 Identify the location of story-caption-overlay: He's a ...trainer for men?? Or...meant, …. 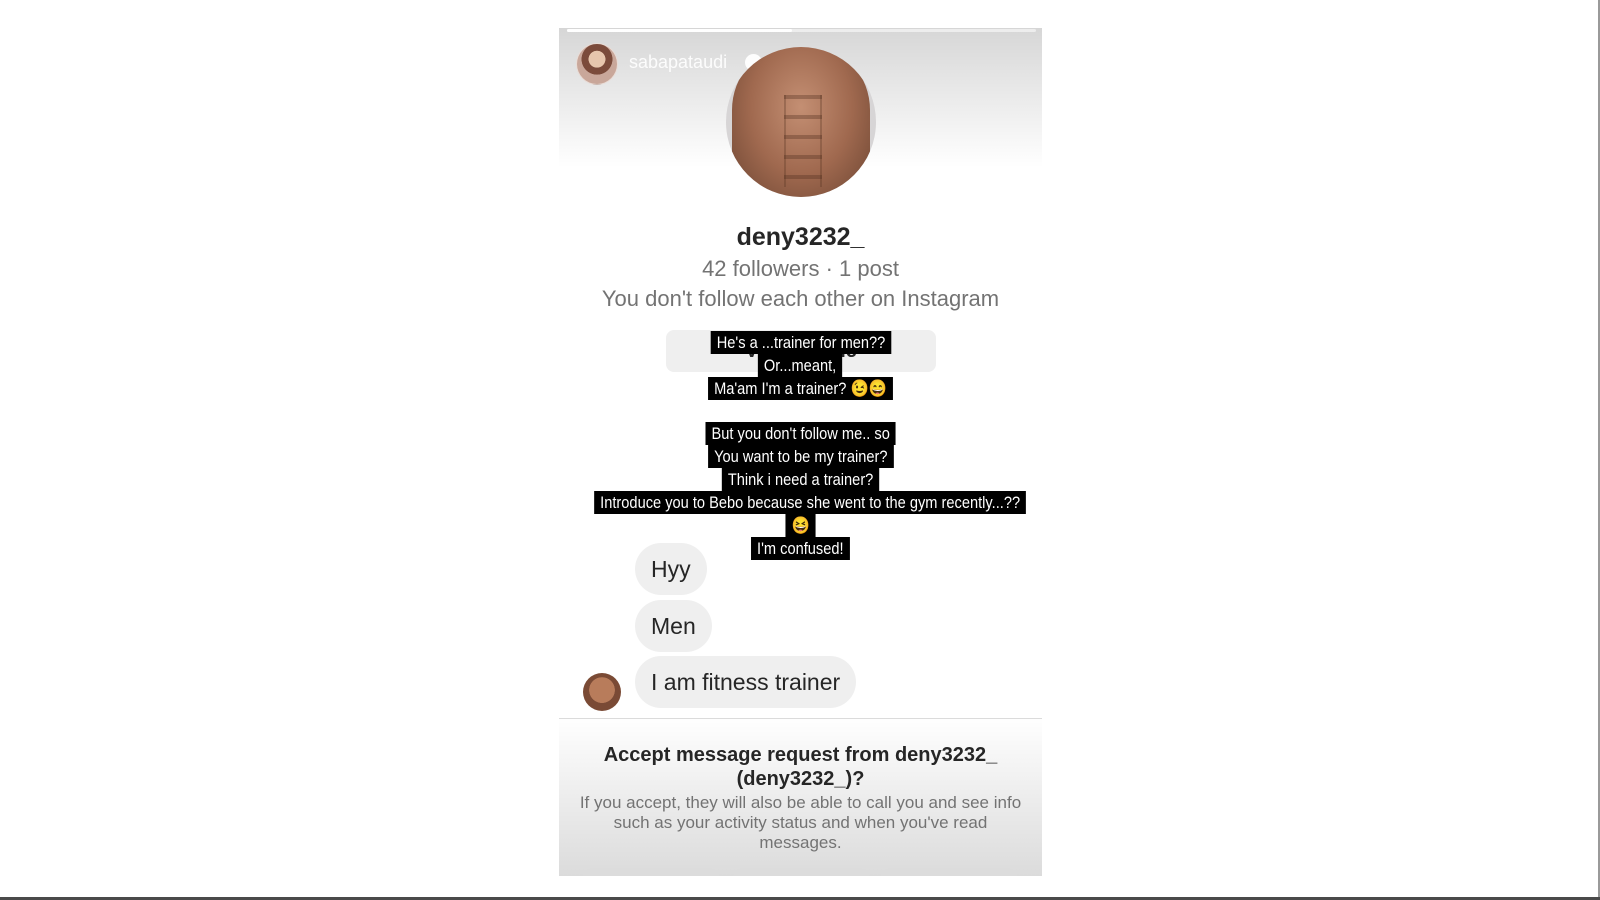
(800, 451).